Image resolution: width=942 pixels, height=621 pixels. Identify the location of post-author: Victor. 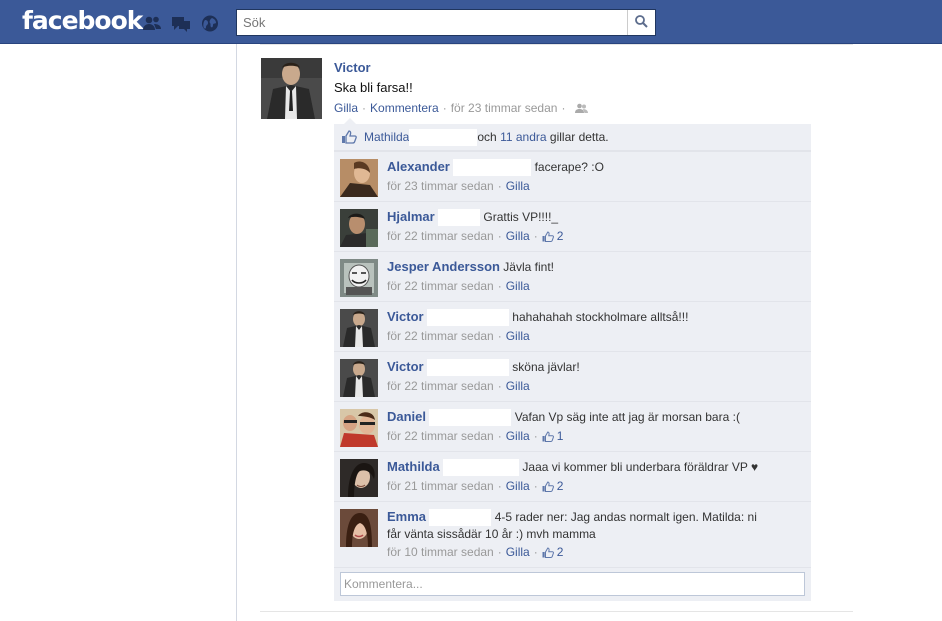
(352, 67).